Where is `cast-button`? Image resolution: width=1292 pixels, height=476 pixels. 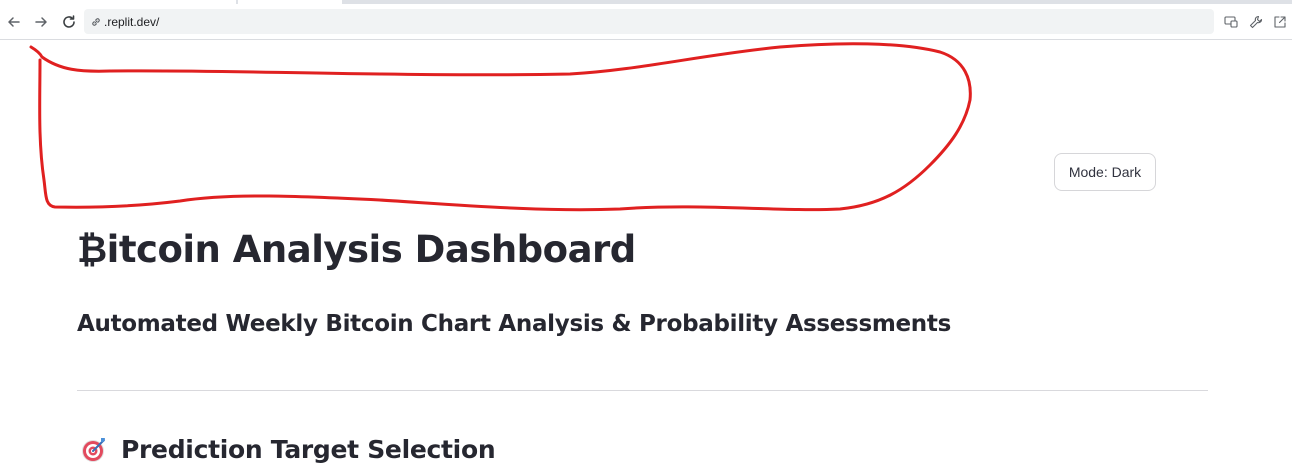
cast-button is located at coordinates (1231, 22).